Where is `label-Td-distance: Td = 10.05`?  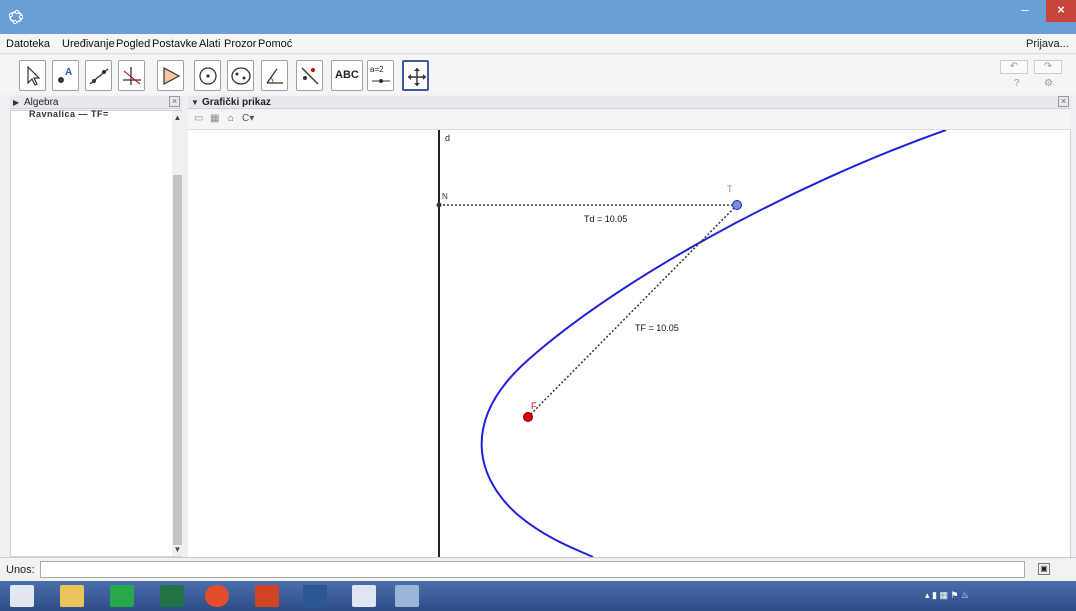 label-Td-distance: Td = 10.05 is located at coordinates (605, 219).